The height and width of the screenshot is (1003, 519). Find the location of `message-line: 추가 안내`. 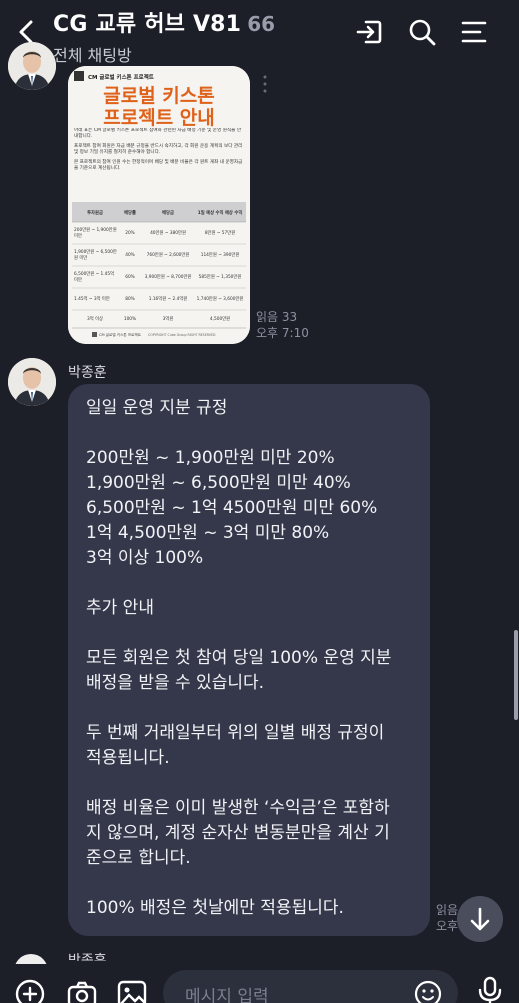

message-line: 추가 안내 is located at coordinates (120, 608).